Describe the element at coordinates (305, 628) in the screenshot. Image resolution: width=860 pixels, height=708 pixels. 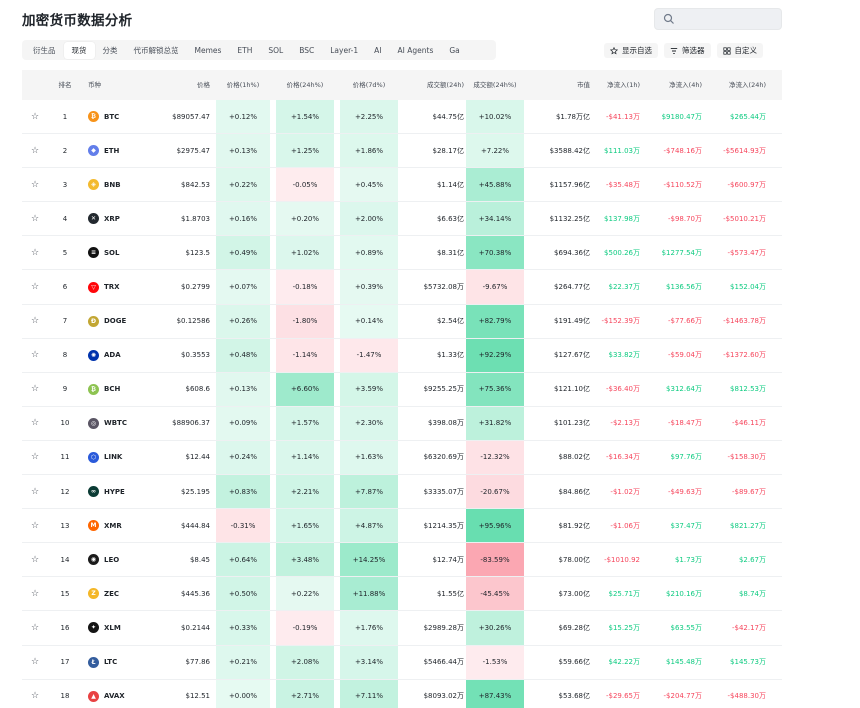
I see `chg24h-cell: -0.19%` at that location.